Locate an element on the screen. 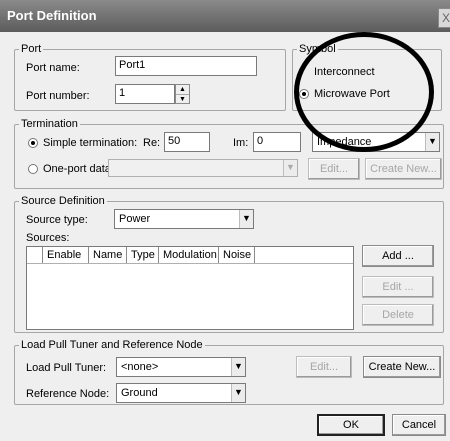 This screenshot has width=450, height=441. spin-up-icon: ▲ is located at coordinates (182, 90).